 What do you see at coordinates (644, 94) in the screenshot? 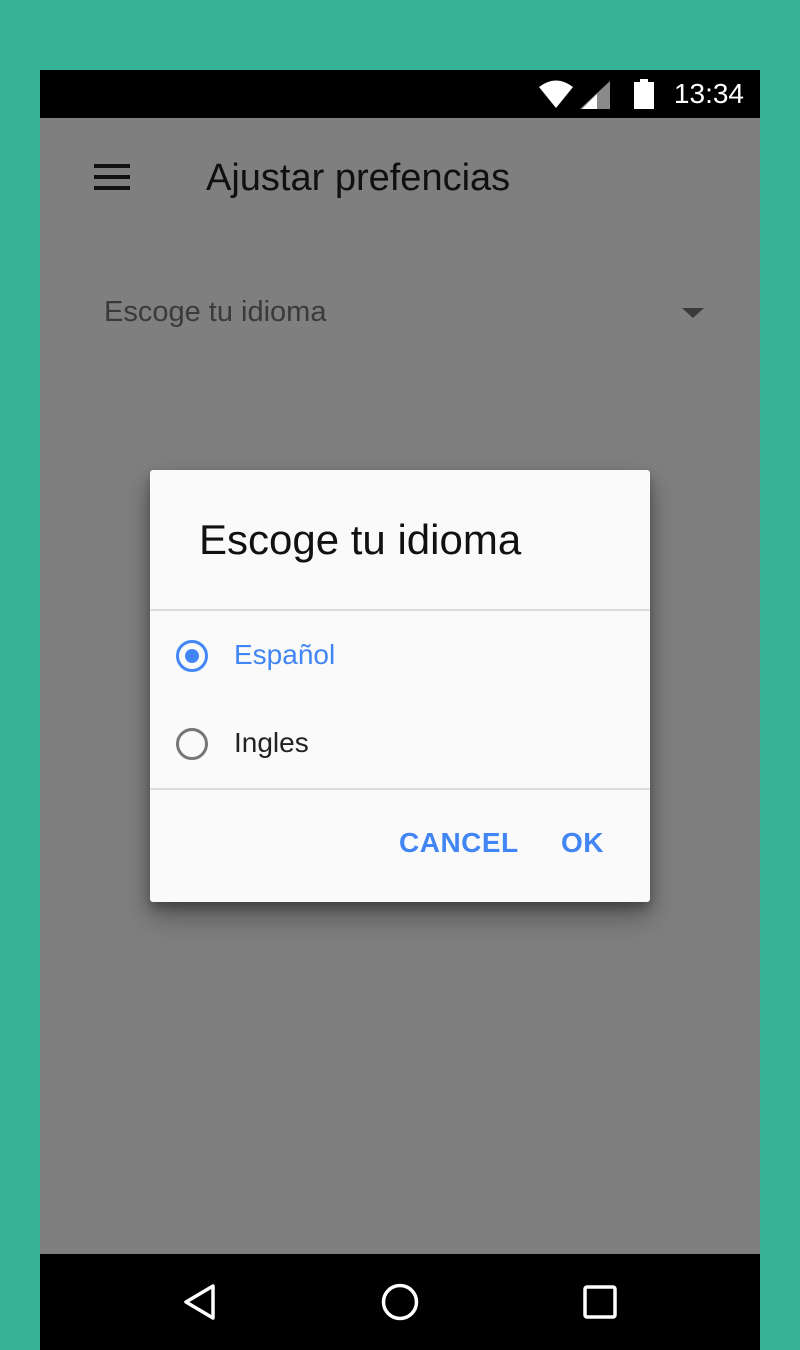
I see `battery-icon` at bounding box center [644, 94].